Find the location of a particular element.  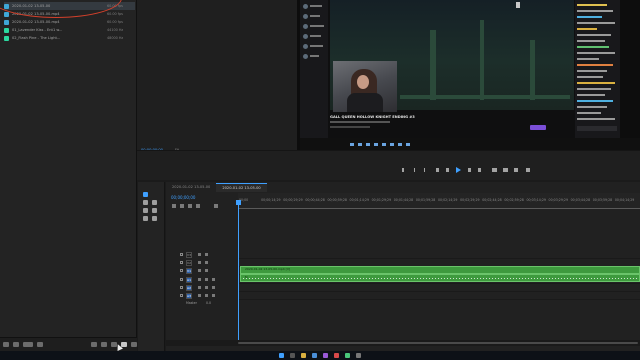

go-to-out-icon is located at coordinates (479, 170).